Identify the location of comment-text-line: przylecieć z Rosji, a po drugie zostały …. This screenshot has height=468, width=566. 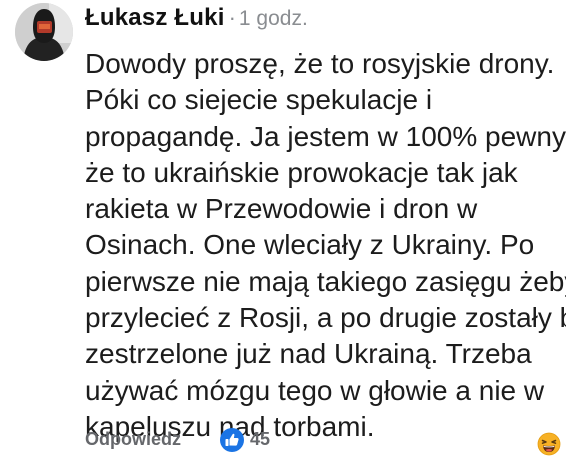
(325, 318).